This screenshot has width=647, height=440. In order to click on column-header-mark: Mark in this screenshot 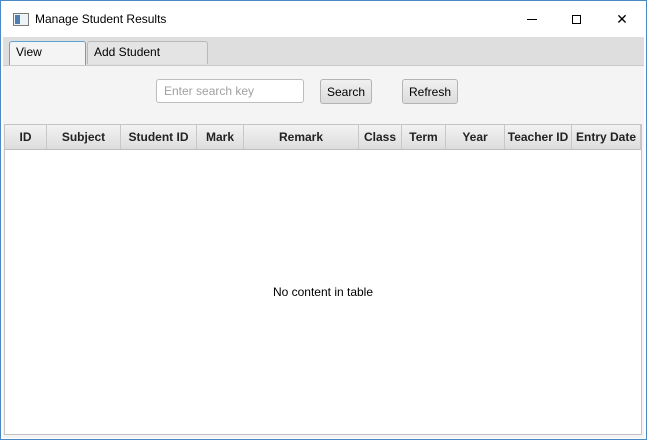, I will do `click(220, 137)`.